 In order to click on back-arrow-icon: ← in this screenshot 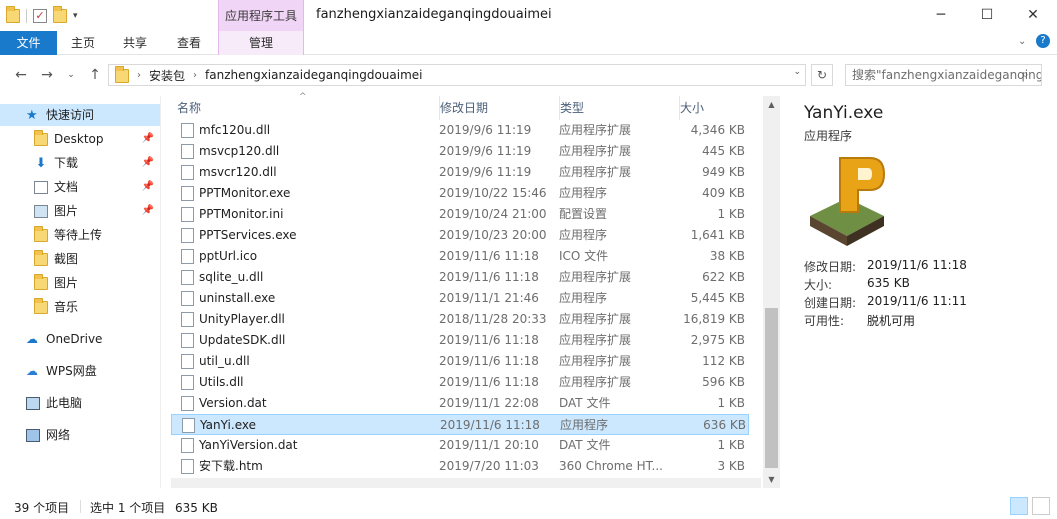, I will do `click(21, 75)`.